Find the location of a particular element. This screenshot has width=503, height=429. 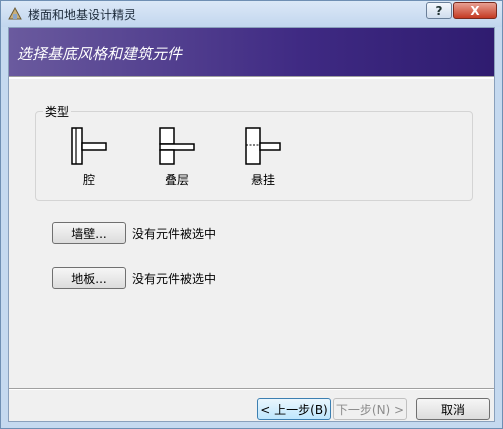

floor-status: 没有元件被选中 is located at coordinates (174, 279).